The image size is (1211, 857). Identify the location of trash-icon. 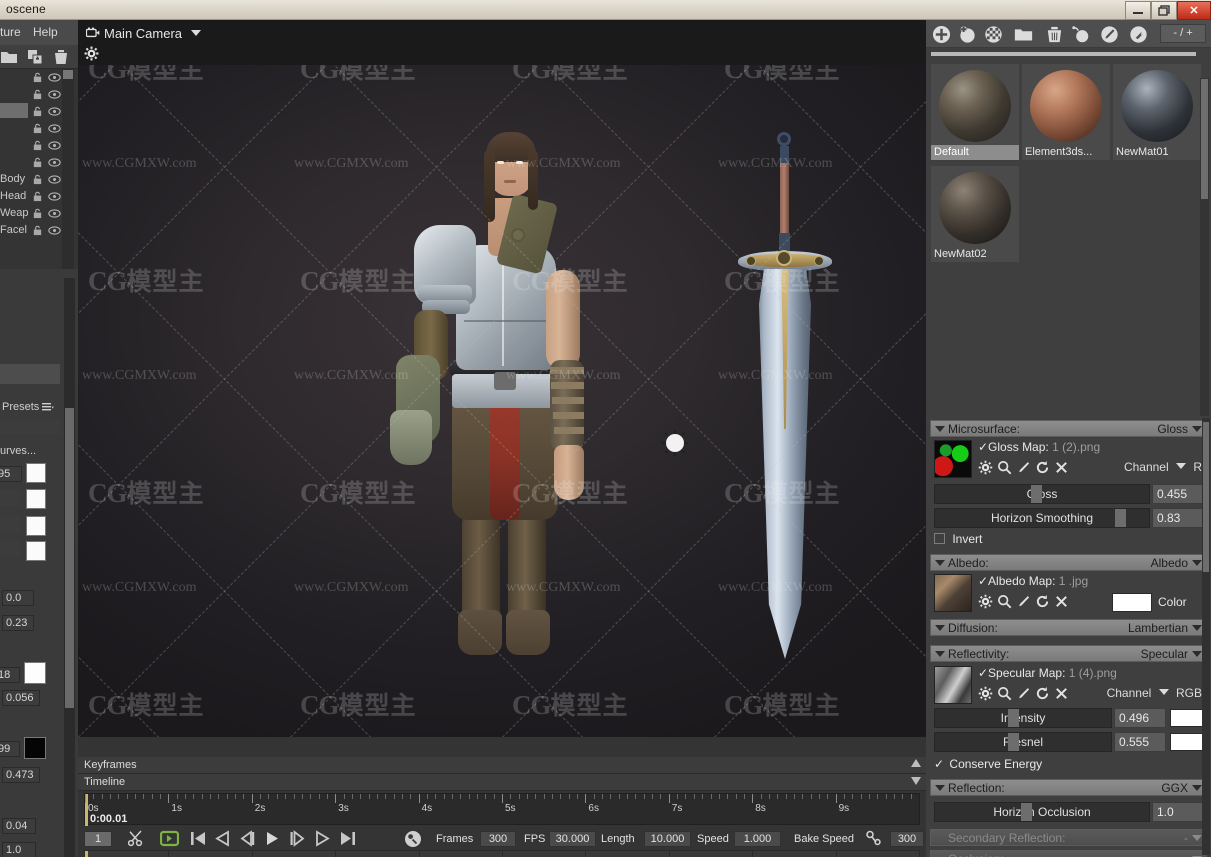
(1054, 34).